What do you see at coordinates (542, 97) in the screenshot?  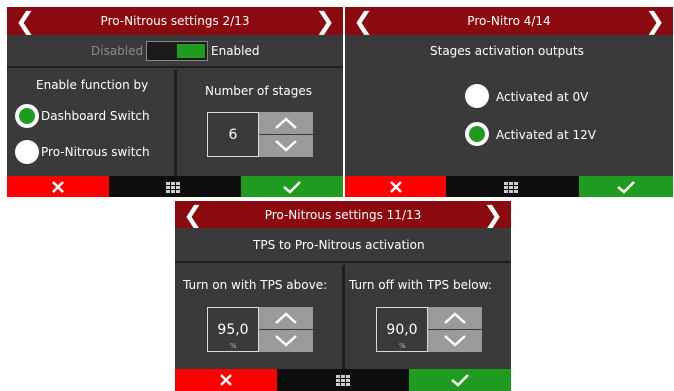 I see `activated-0v-label: Activated at 0V` at bounding box center [542, 97].